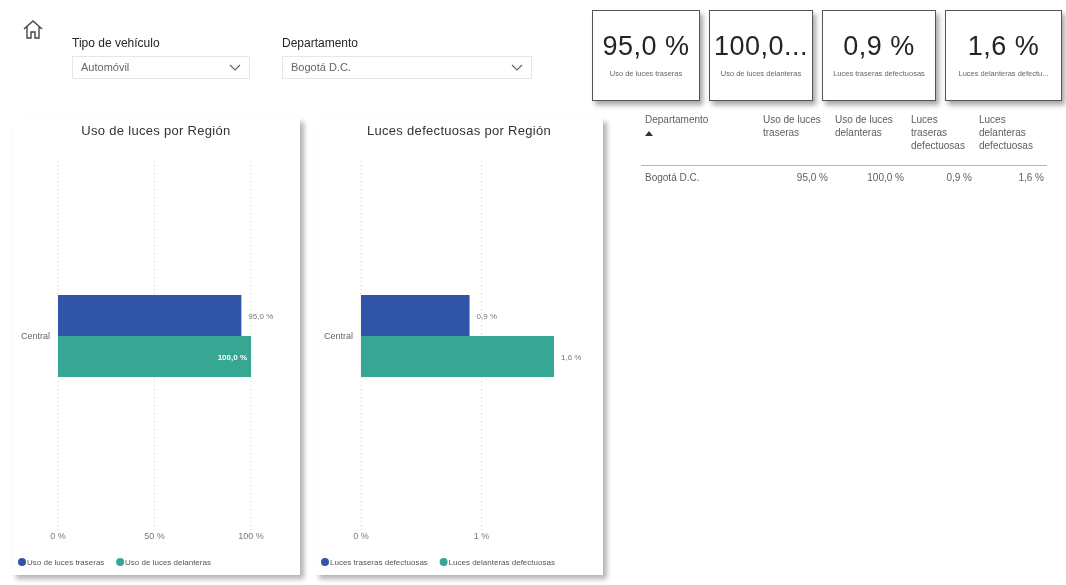 The image size is (1066, 585). I want to click on table-cell: 0,9 %, so click(959, 177).